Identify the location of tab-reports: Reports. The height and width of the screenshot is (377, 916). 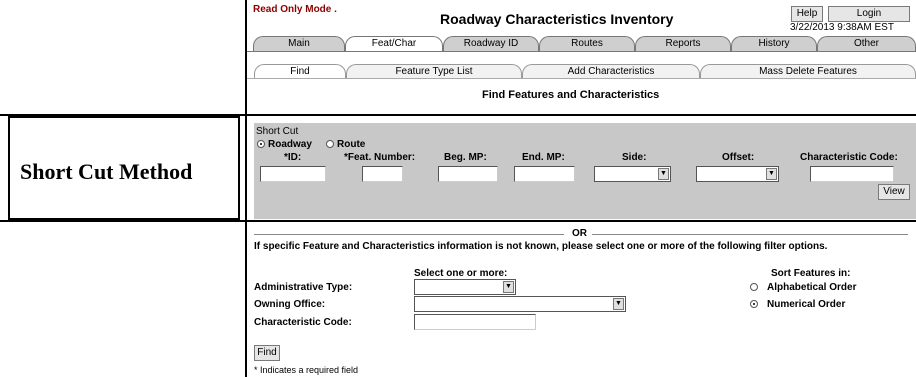
(683, 43).